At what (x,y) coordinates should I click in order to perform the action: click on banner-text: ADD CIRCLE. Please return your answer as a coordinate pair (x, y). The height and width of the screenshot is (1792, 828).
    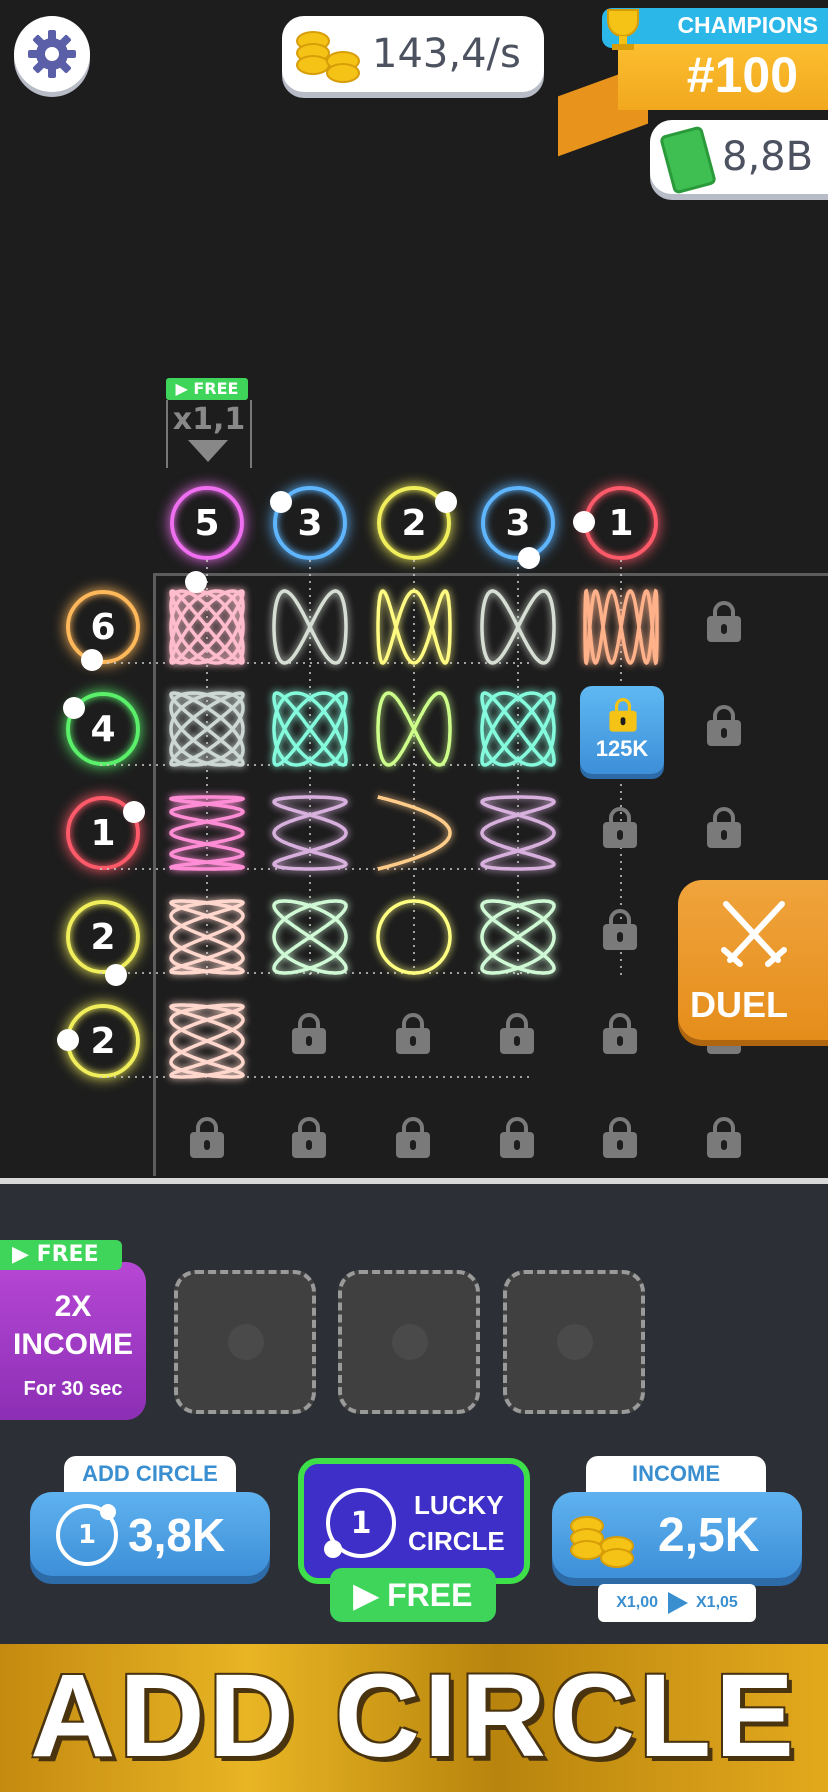
    Looking at the image, I should click on (414, 1716).